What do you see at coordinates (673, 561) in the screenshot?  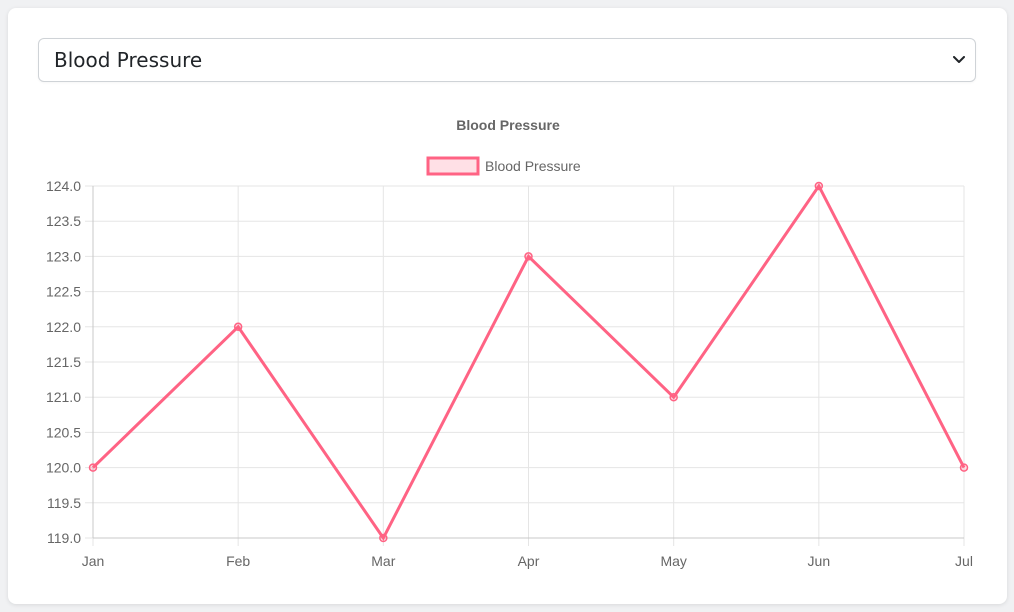 I see `x-tick-label: May` at bounding box center [673, 561].